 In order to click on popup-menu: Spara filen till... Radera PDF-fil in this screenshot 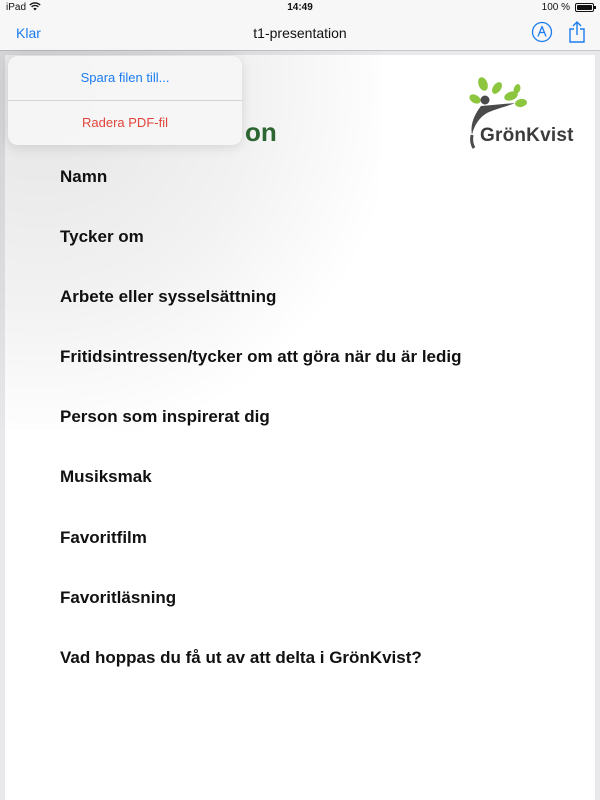, I will do `click(125, 100)`.